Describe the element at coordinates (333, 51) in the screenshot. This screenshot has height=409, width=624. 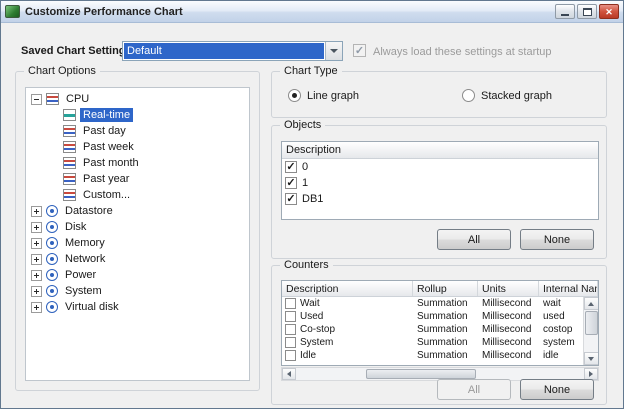
I see `dropdown-arrow-button` at that location.